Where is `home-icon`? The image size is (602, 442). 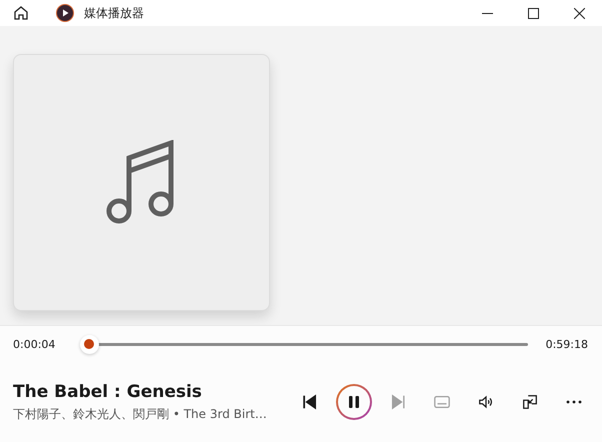 home-icon is located at coordinates (21, 13).